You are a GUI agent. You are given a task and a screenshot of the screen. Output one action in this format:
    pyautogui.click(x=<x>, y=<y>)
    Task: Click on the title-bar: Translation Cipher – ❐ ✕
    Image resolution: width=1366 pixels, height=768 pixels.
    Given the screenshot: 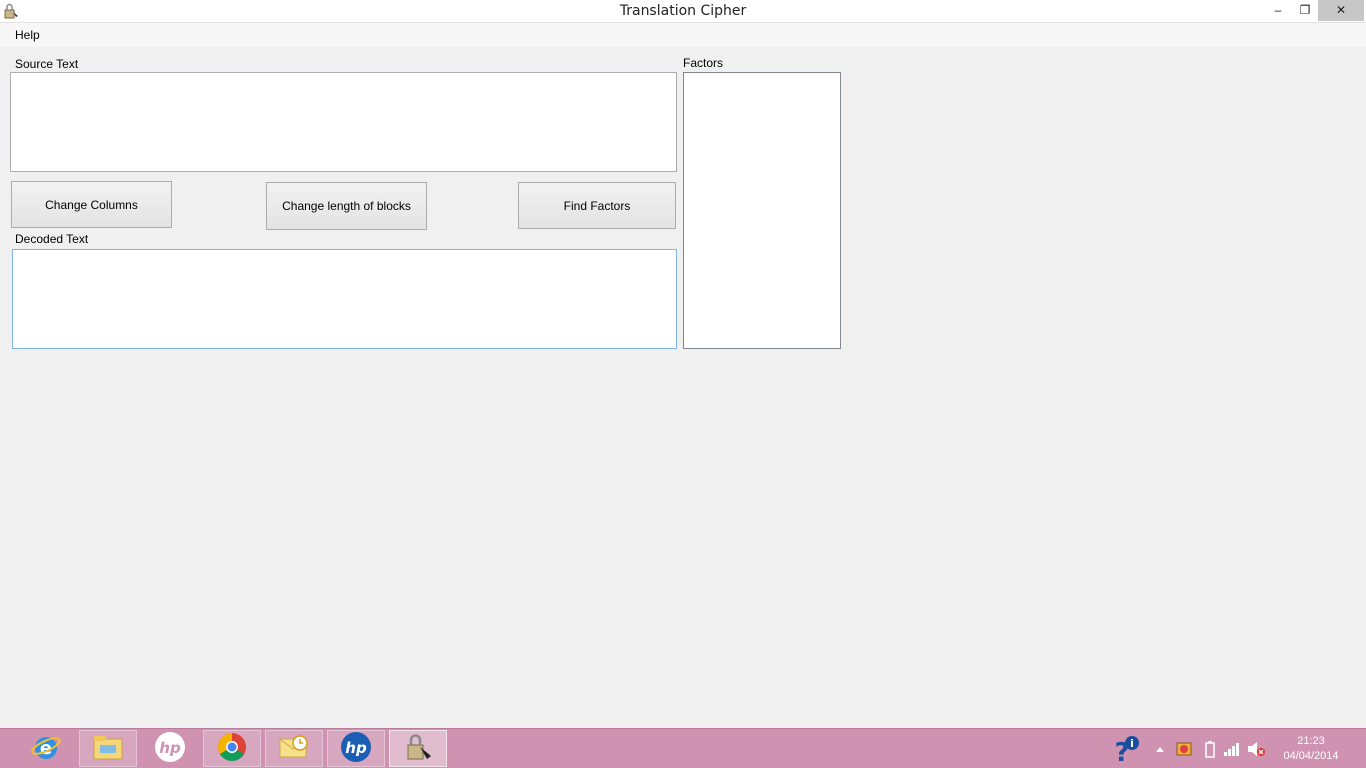 What is the action you would take?
    pyautogui.click(x=683, y=11)
    